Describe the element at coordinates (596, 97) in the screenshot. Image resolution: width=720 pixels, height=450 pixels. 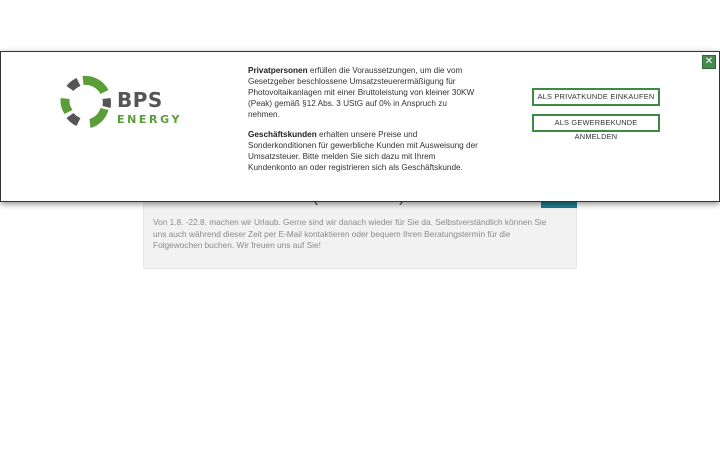
I see `private-customer-button: ALS PRIVATKUNDE EINKAUFEN` at that location.